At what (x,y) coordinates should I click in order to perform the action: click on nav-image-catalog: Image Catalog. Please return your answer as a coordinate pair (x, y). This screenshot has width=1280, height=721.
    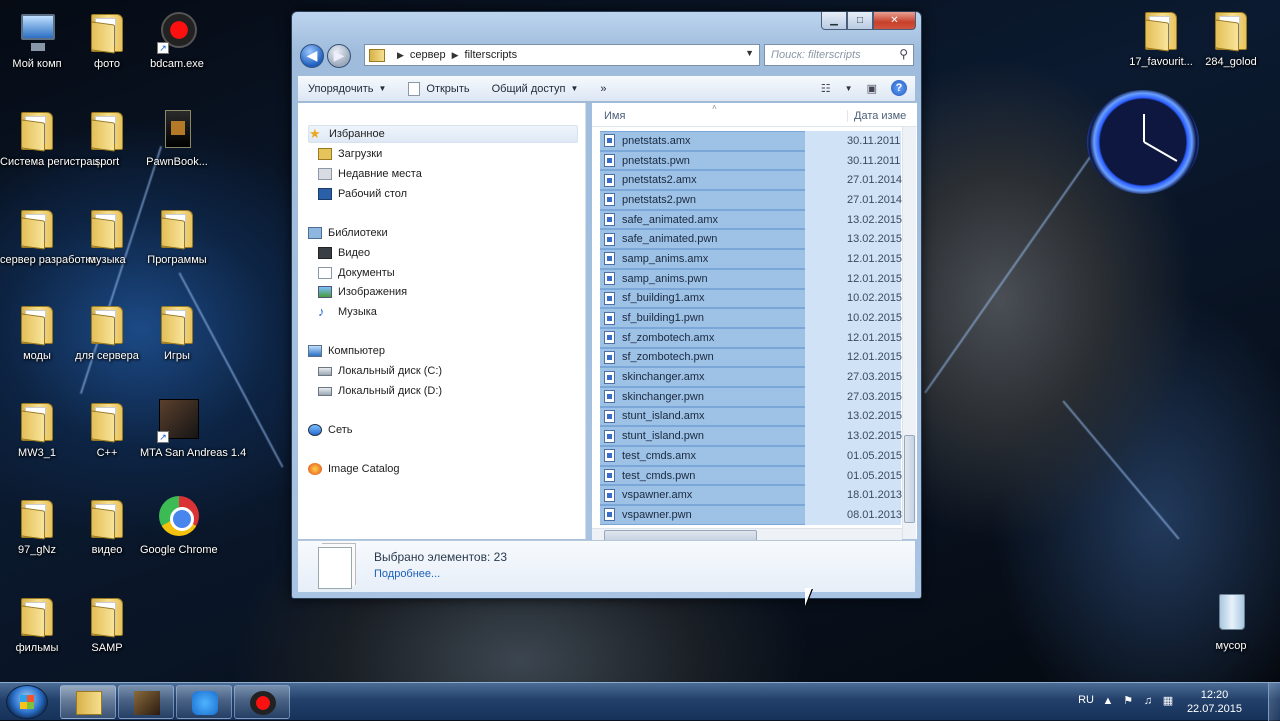
    Looking at the image, I should click on (354, 469).